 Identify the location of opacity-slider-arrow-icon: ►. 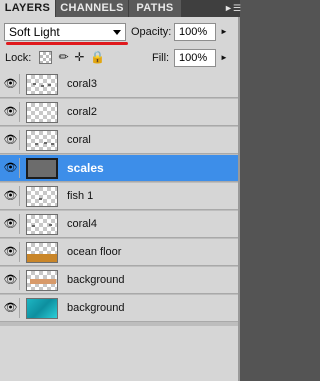
(224, 32).